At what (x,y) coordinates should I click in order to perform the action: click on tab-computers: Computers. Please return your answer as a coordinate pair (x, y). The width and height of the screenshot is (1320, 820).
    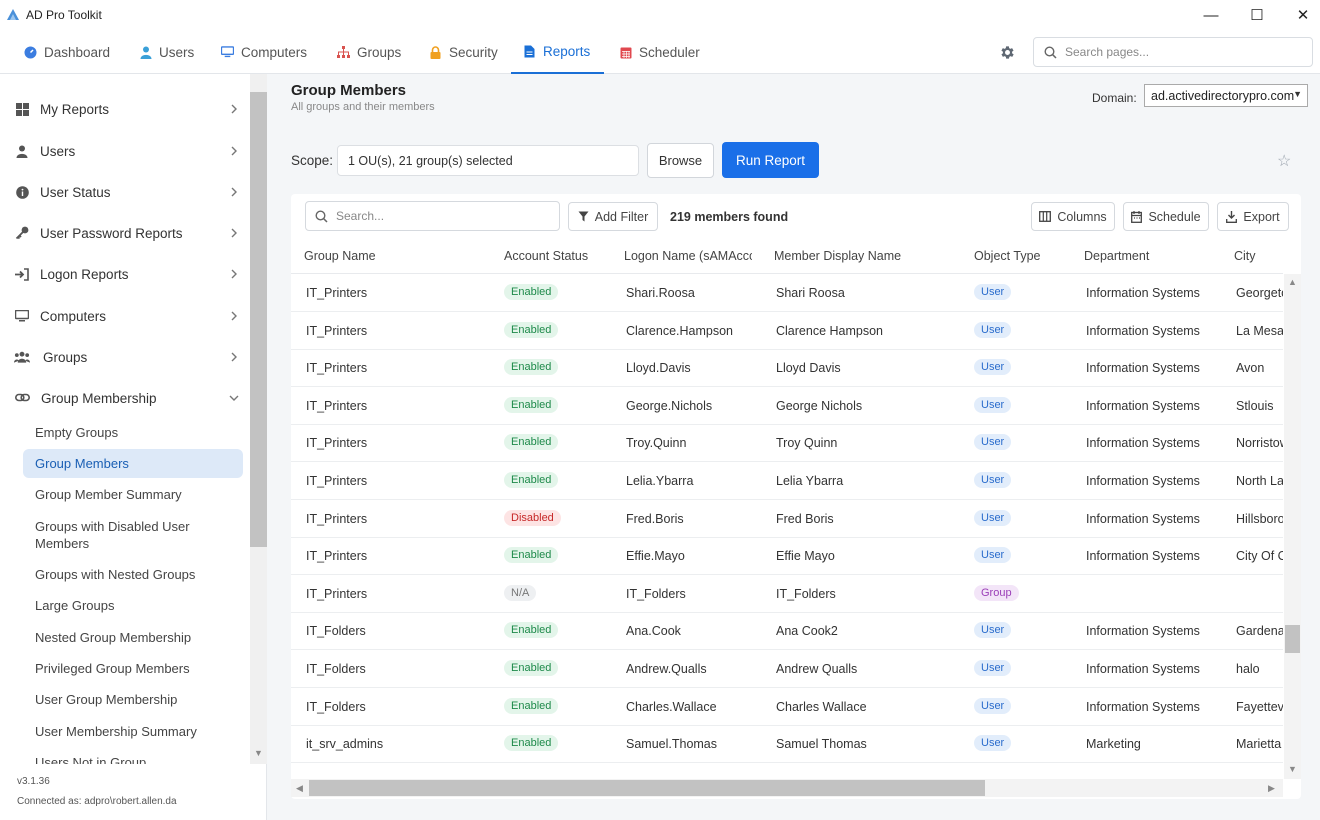
    Looking at the image, I should click on (264, 52).